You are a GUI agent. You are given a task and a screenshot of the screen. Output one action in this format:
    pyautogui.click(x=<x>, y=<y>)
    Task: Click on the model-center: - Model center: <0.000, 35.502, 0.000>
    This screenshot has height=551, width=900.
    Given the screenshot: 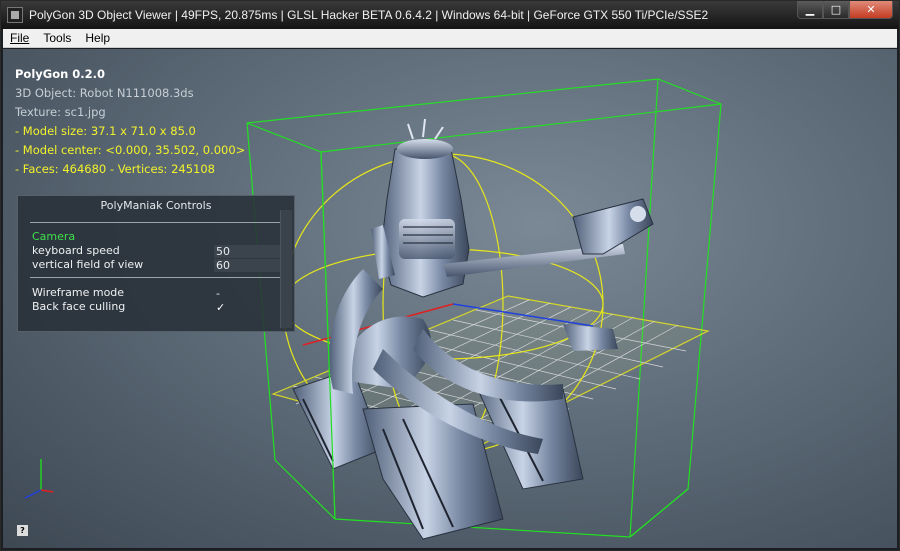 What is the action you would take?
    pyautogui.click(x=130, y=150)
    